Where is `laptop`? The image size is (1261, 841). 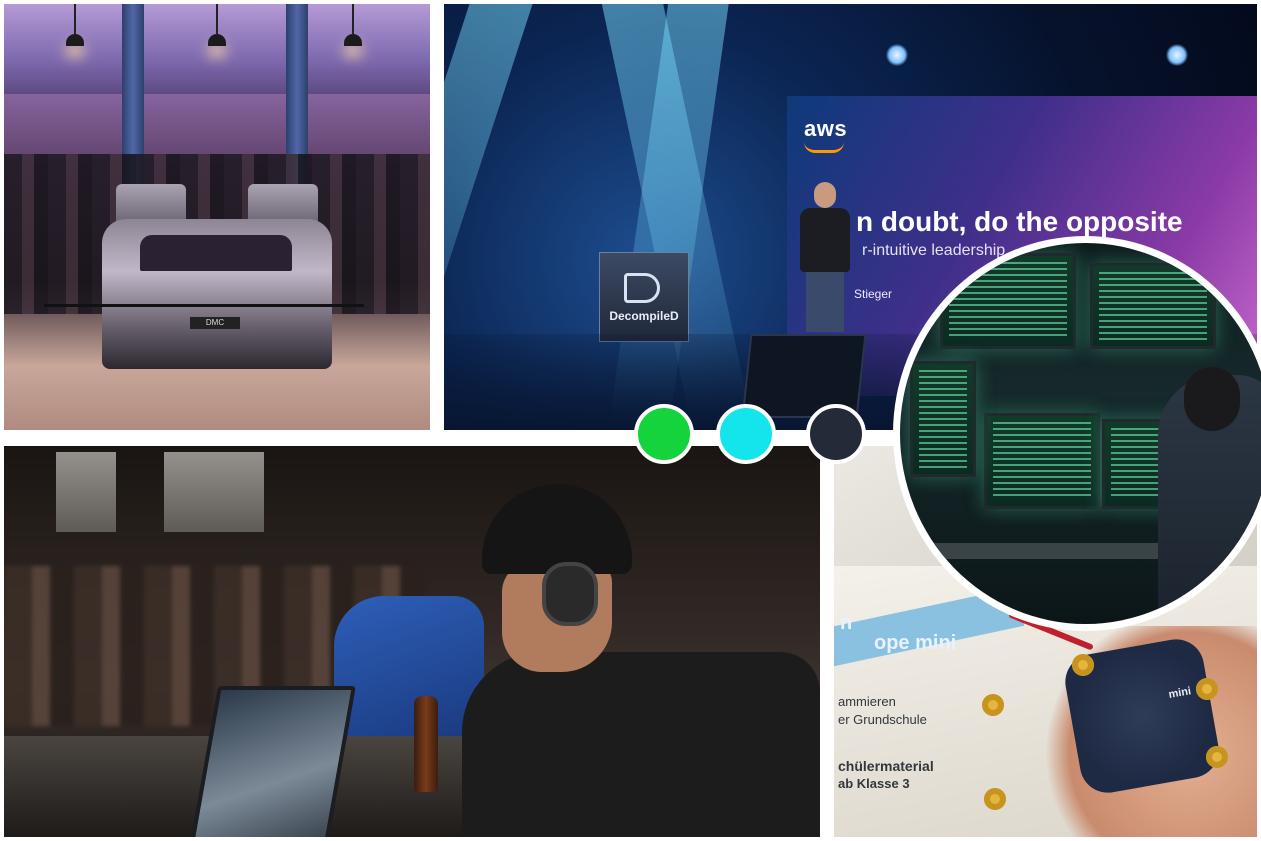
laptop is located at coordinates (273, 761).